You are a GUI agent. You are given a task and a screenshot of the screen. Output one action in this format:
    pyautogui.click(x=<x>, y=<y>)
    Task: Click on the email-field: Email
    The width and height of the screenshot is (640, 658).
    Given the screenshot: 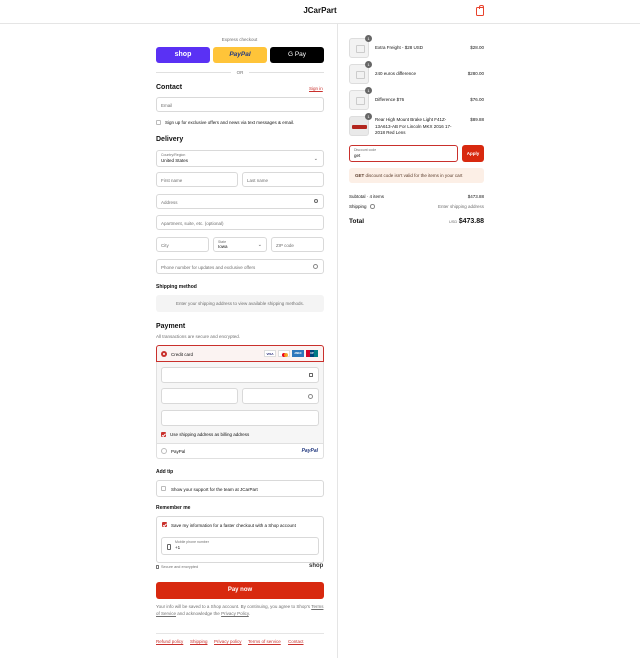 What is the action you would take?
    pyautogui.click(x=240, y=104)
    